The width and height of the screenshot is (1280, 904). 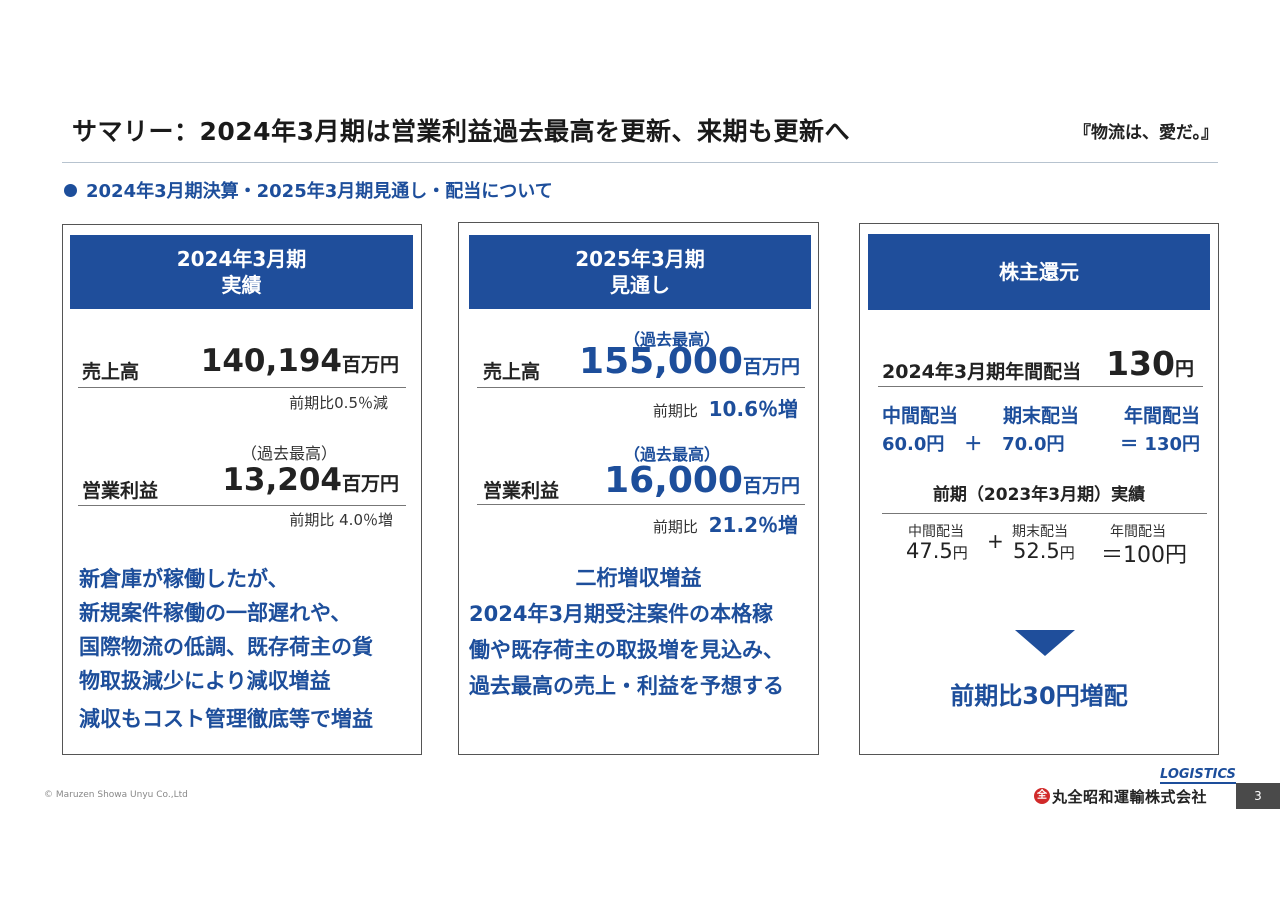 What do you see at coordinates (338, 403) in the screenshot?
I see `sales-yoy: 前期比0.5％減` at bounding box center [338, 403].